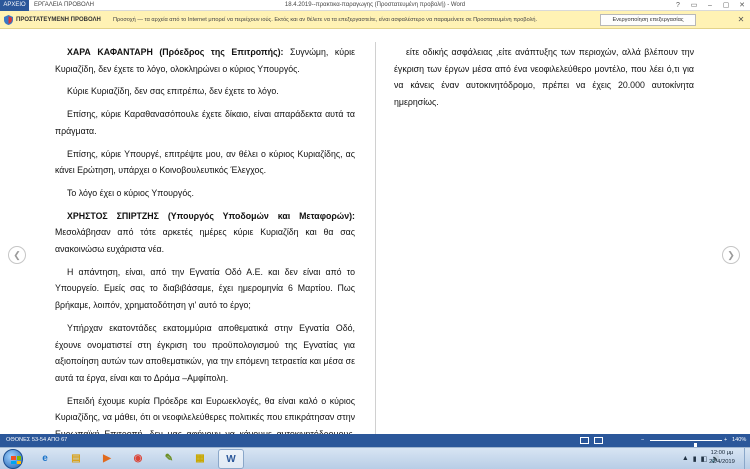  I want to click on shield-icon, so click(8, 20).